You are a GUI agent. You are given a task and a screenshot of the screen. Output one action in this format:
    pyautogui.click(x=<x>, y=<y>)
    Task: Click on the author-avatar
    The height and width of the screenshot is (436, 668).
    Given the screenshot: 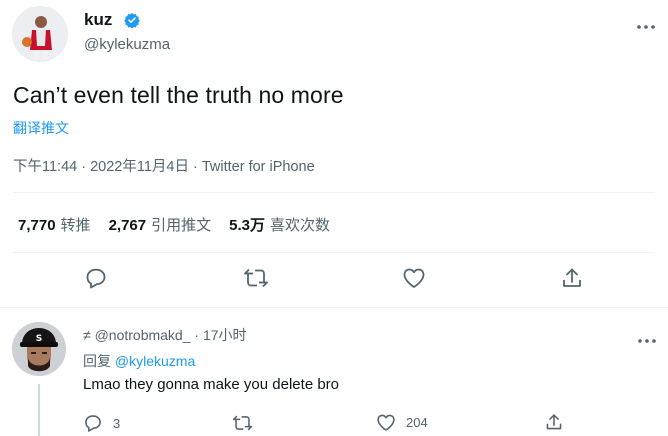 What is the action you would take?
    pyautogui.click(x=40, y=34)
    